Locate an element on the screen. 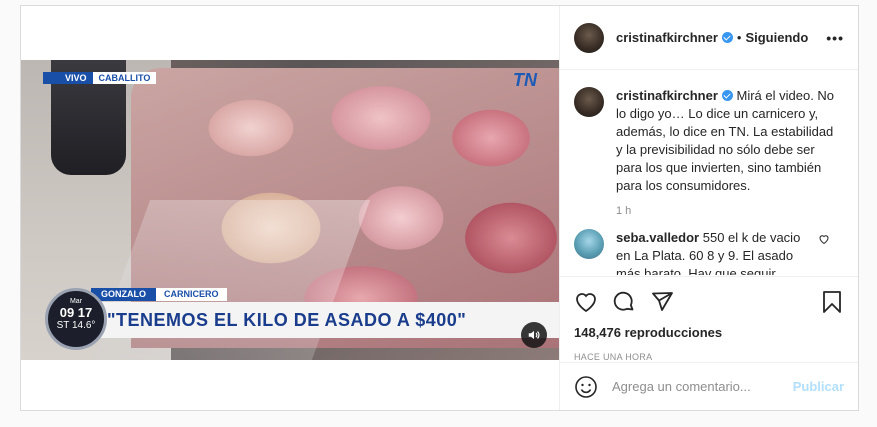  post-actions: 148,476 reproducciones HACE UNA HORA is located at coordinates (709, 319).